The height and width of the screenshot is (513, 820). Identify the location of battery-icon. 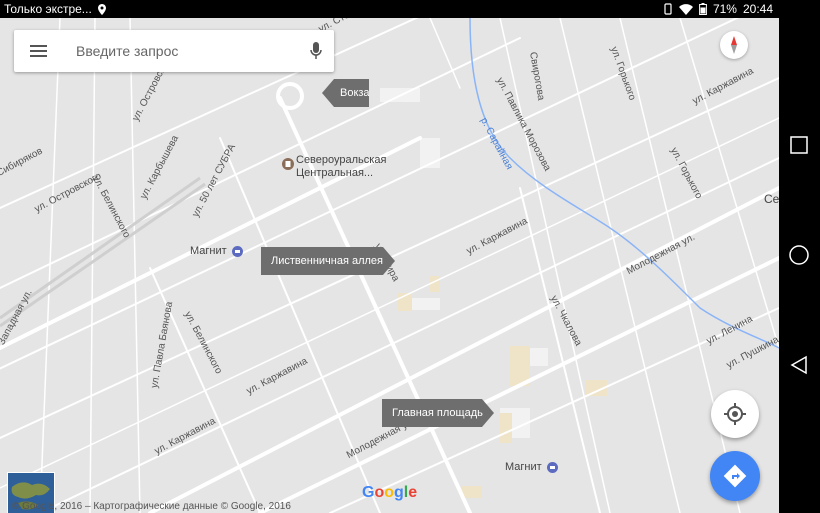
(703, 9).